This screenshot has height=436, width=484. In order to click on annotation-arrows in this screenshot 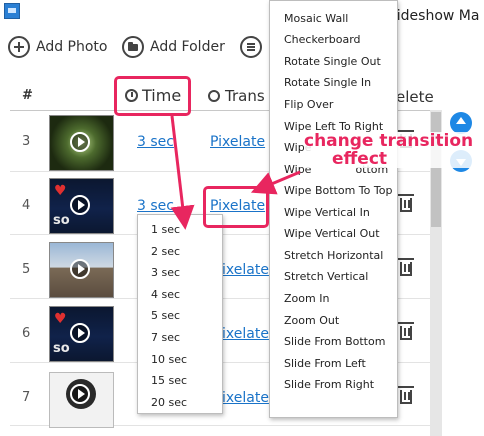, I will do `click(235, 172)`.